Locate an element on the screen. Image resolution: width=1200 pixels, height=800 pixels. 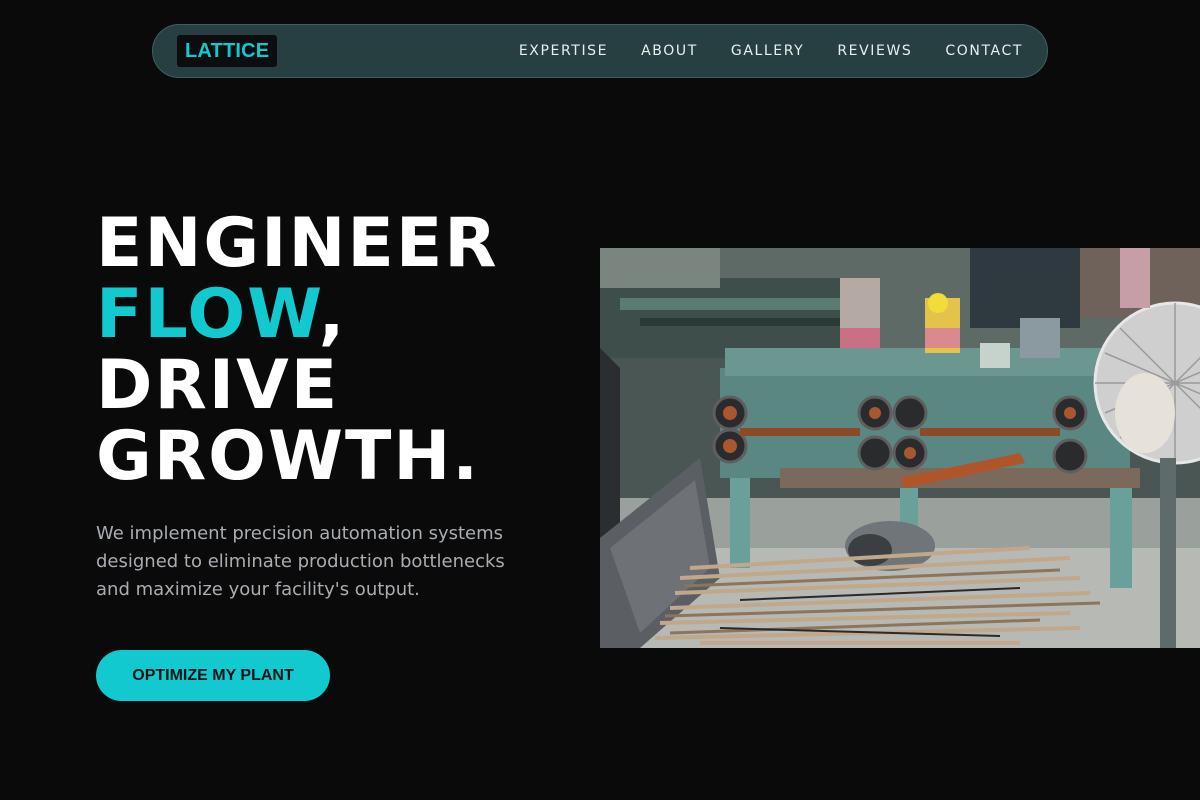
optimize-plant-button: OPTIMIZE MY PLANT is located at coordinates (213, 675).